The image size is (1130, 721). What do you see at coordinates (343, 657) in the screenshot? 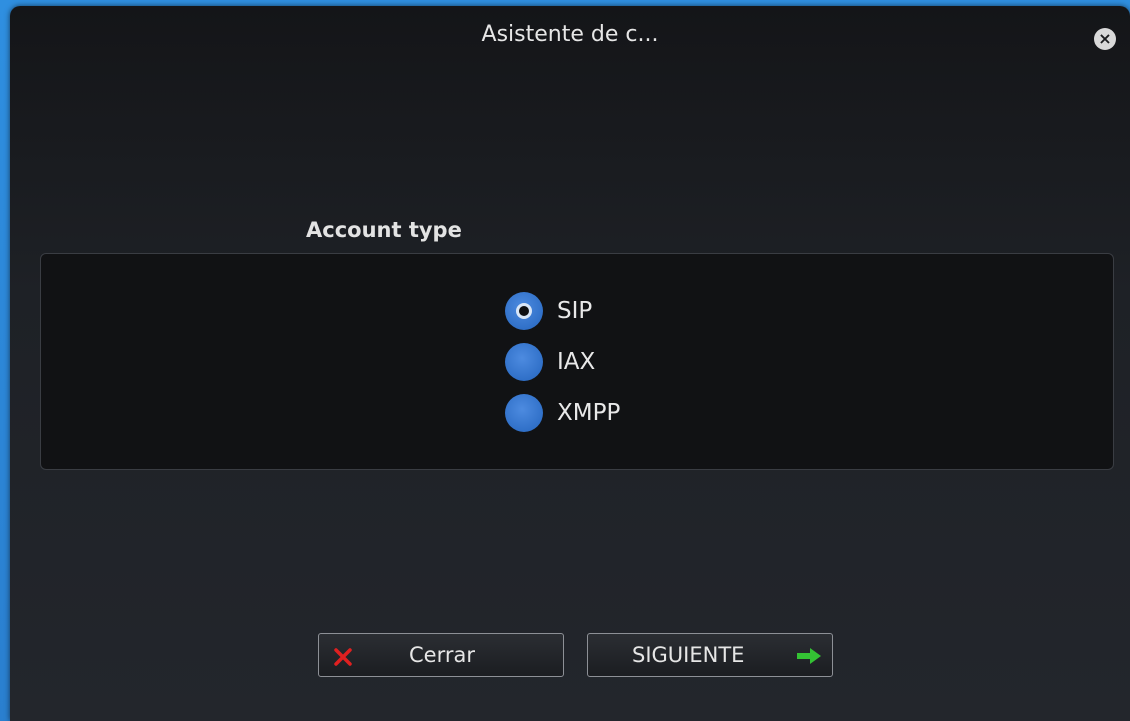
I see `close-x-icon` at bounding box center [343, 657].